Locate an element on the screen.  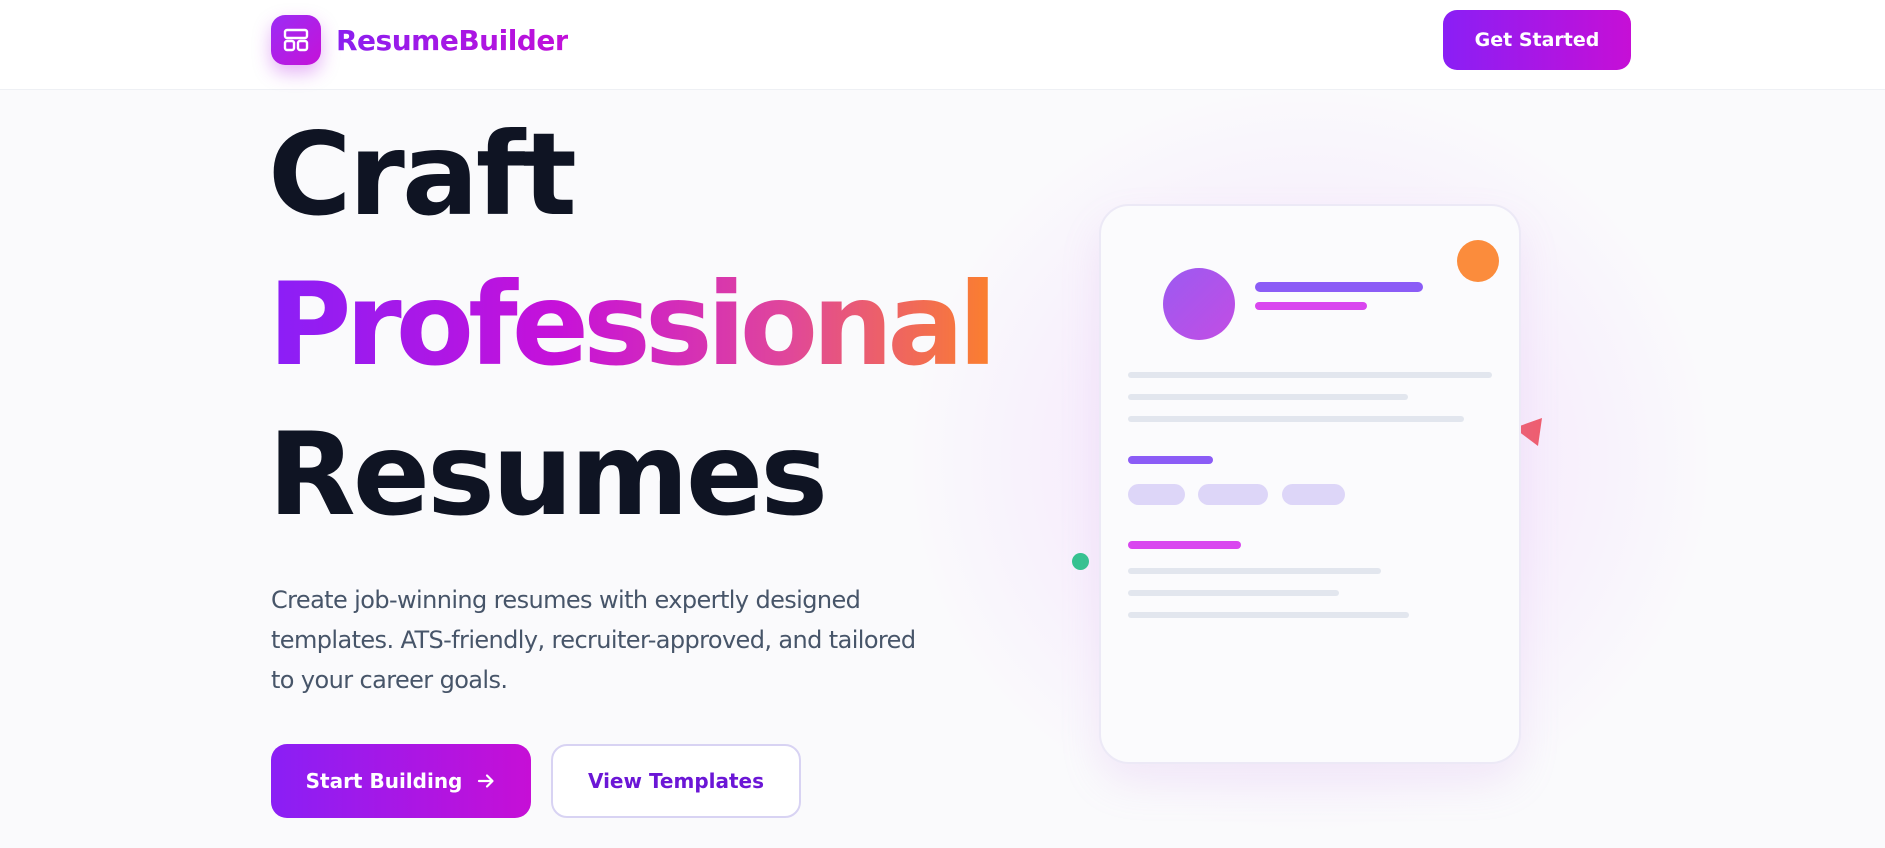
site-header: ResumeBuilder Get Started is located at coordinates (942, 45).